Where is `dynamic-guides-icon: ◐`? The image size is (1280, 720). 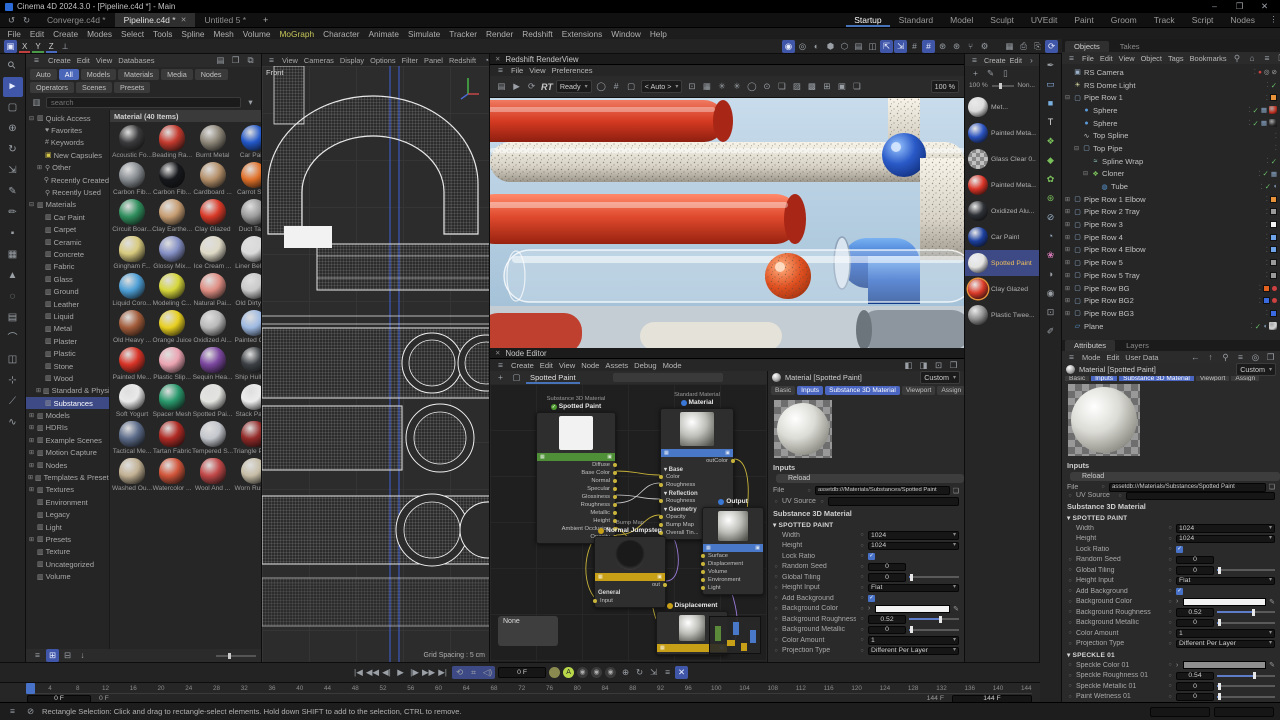
dynamic-guides-icon: ◐ is located at coordinates (816, 46).